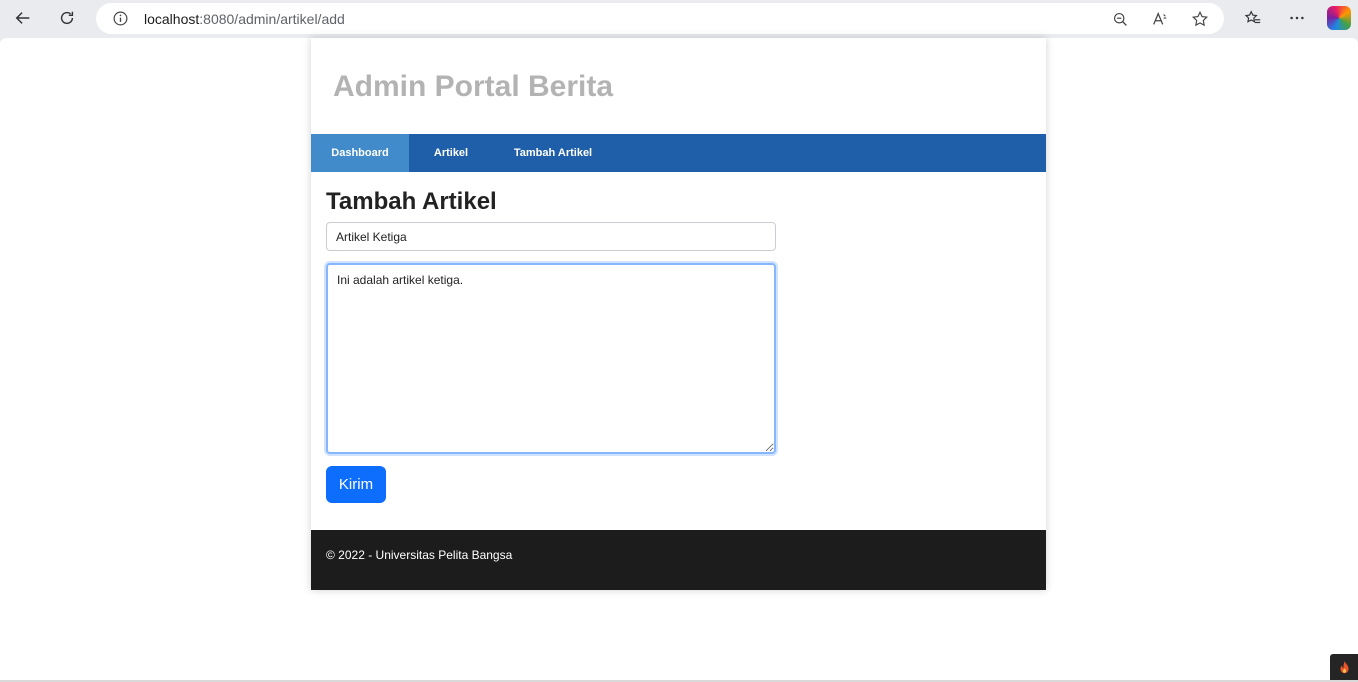 This screenshot has width=1358, height=682. Describe the element at coordinates (1160, 19) in the screenshot. I see `read-aloud-icon` at that location.